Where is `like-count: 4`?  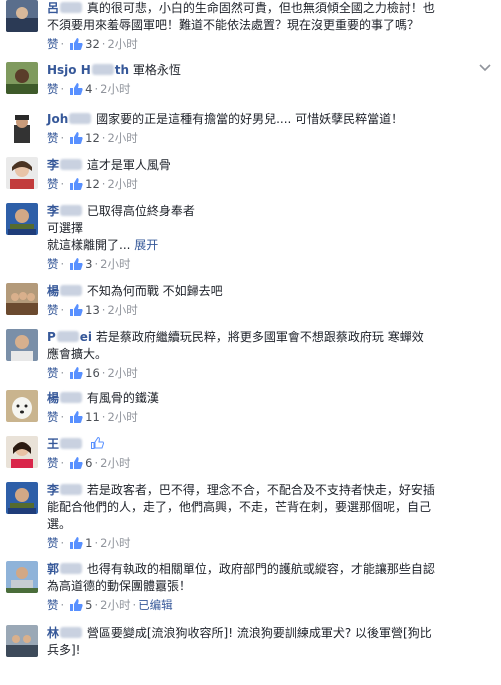
like-count: 4 is located at coordinates (88, 89).